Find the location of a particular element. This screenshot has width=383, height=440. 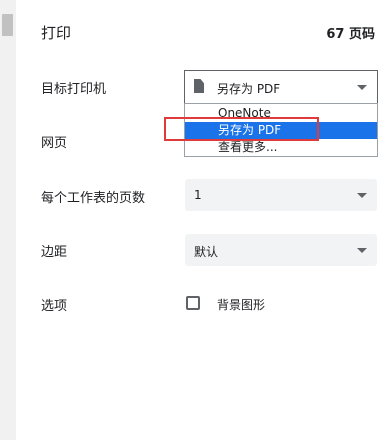

scrollbar is located at coordinates (8, 220).